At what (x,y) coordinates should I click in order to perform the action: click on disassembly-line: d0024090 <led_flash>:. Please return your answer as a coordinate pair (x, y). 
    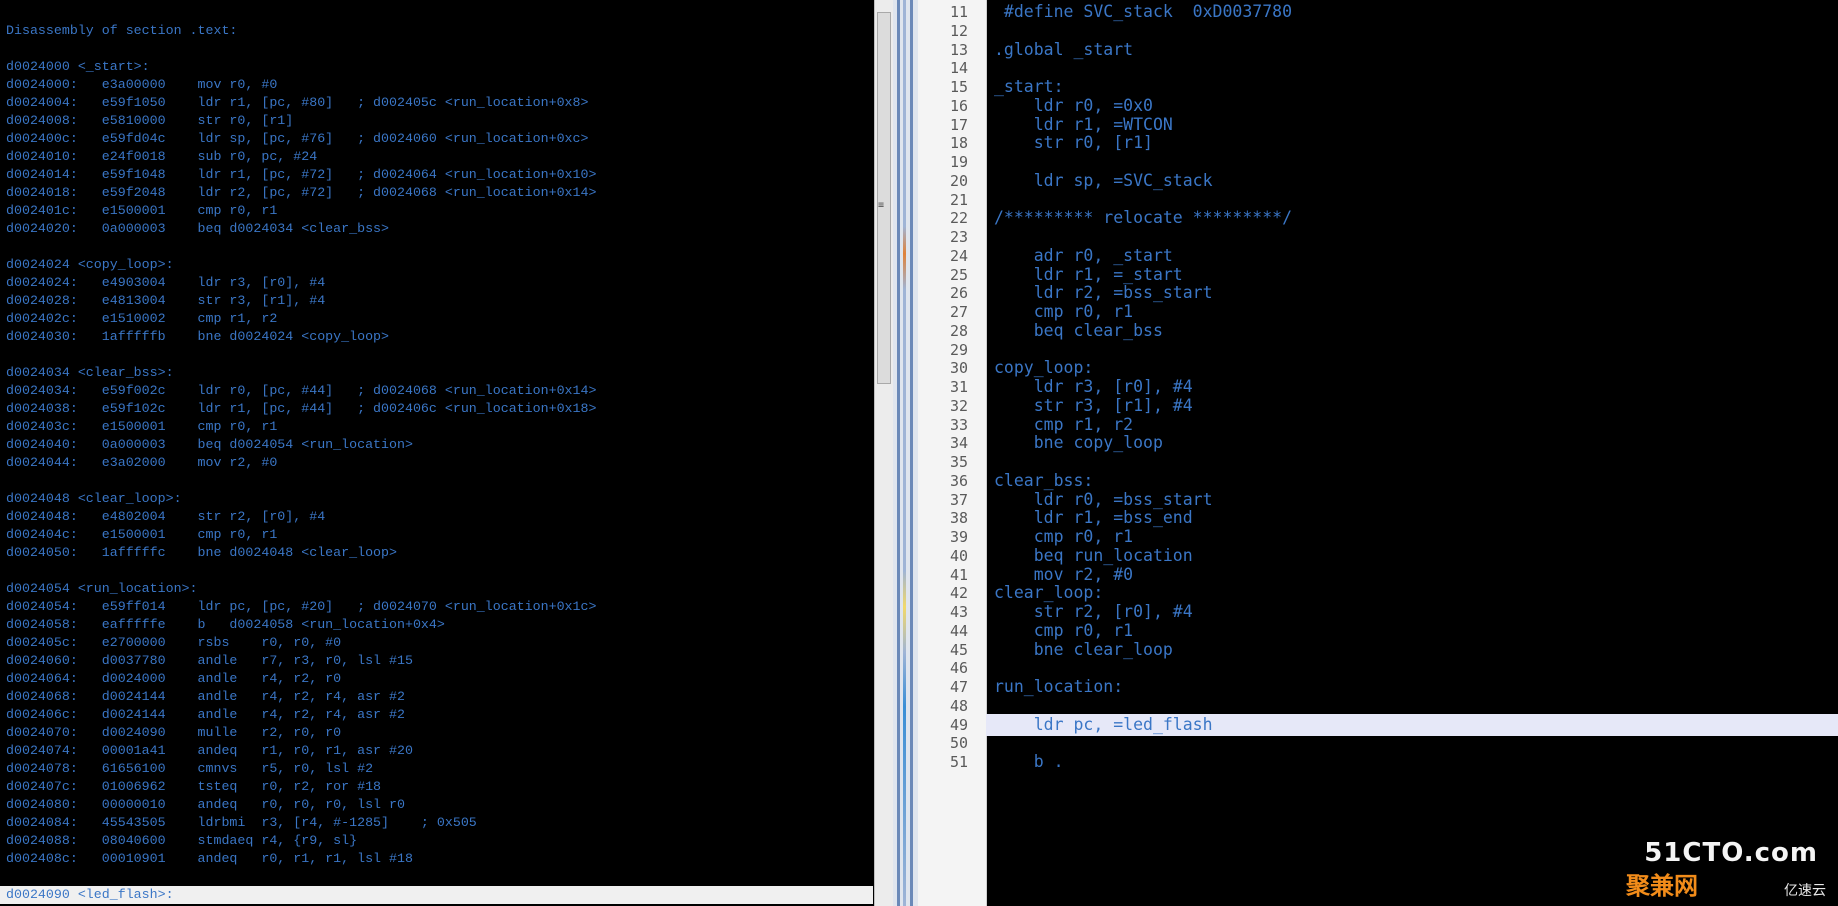
    Looking at the image, I should click on (436, 895).